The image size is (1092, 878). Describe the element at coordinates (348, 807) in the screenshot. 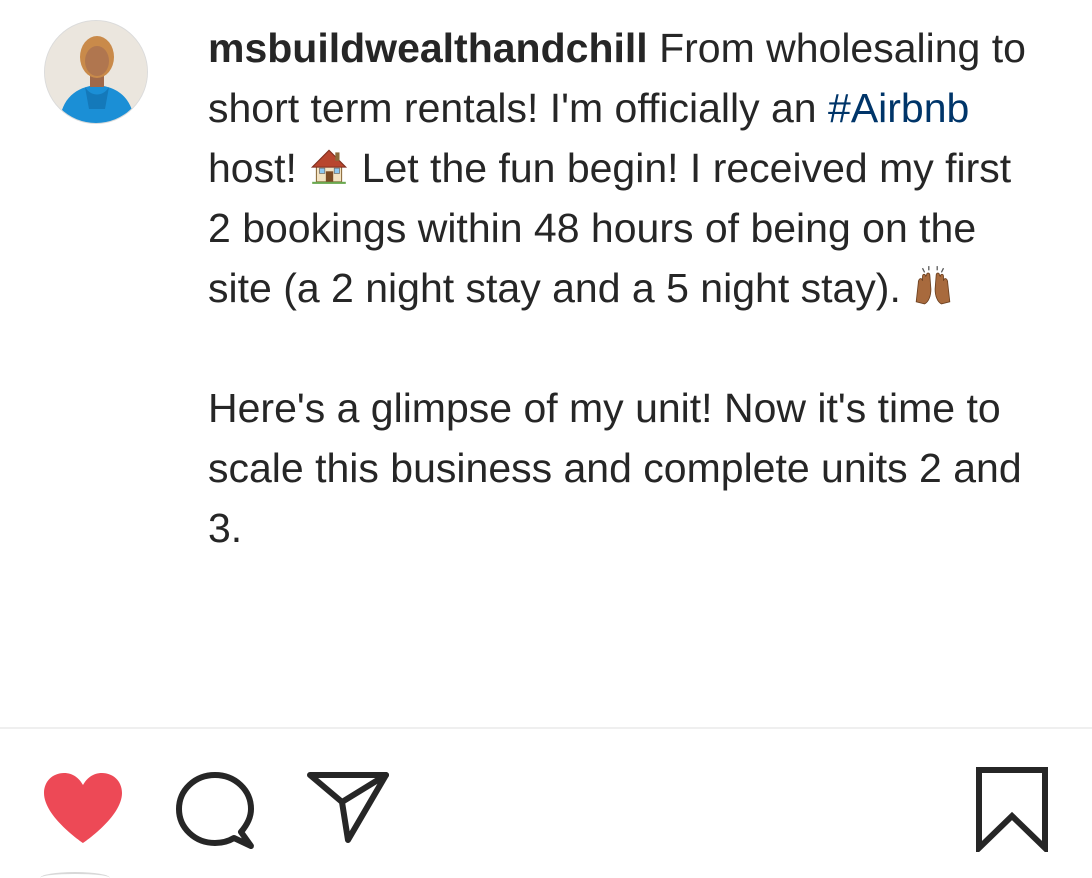

I see `share-icon` at that location.